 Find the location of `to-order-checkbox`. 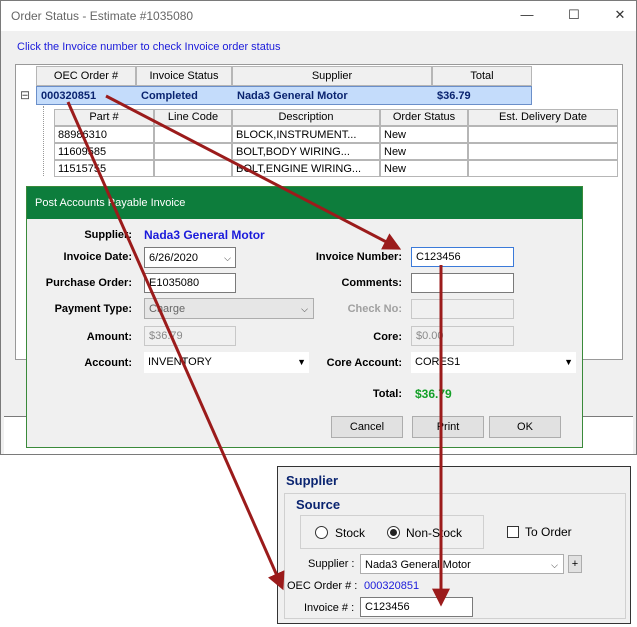

to-order-checkbox is located at coordinates (513, 532).